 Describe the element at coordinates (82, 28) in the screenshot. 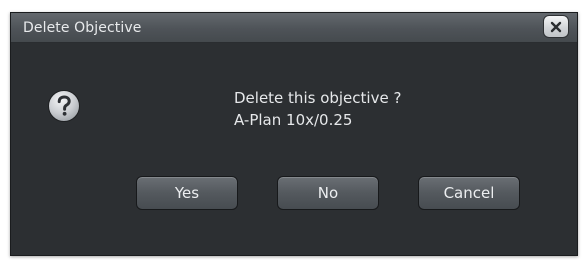

I see `dialog-title: Delete Objective` at that location.